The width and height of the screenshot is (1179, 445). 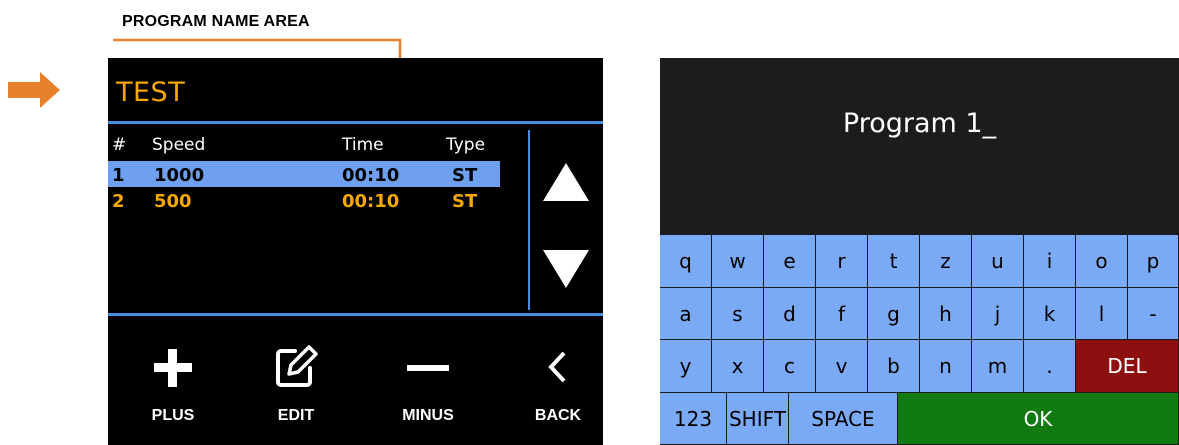 What do you see at coordinates (173, 415) in the screenshot?
I see `plus-label: PLUS` at bounding box center [173, 415].